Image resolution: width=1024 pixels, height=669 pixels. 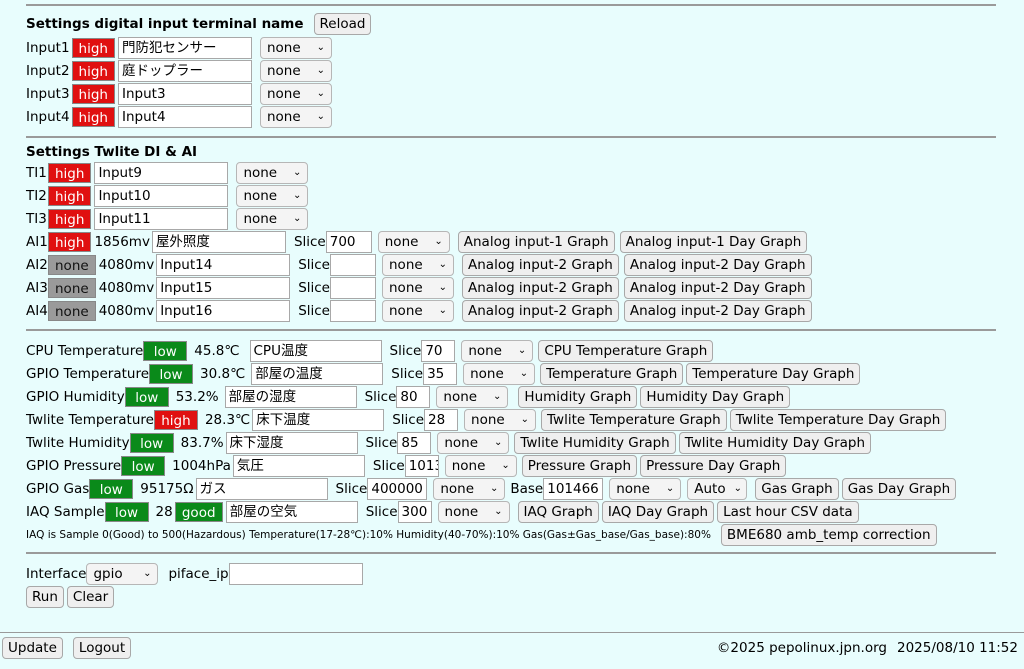 I want to click on action-row: Run Clear, so click(x=70, y=597).